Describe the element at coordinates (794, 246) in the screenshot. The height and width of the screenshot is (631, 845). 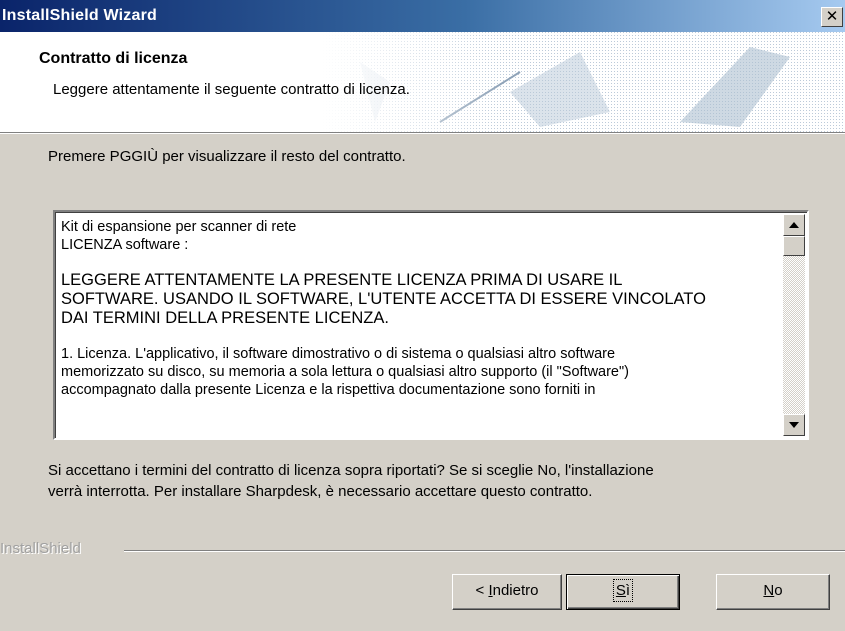
I see `scroll-thumb` at that location.